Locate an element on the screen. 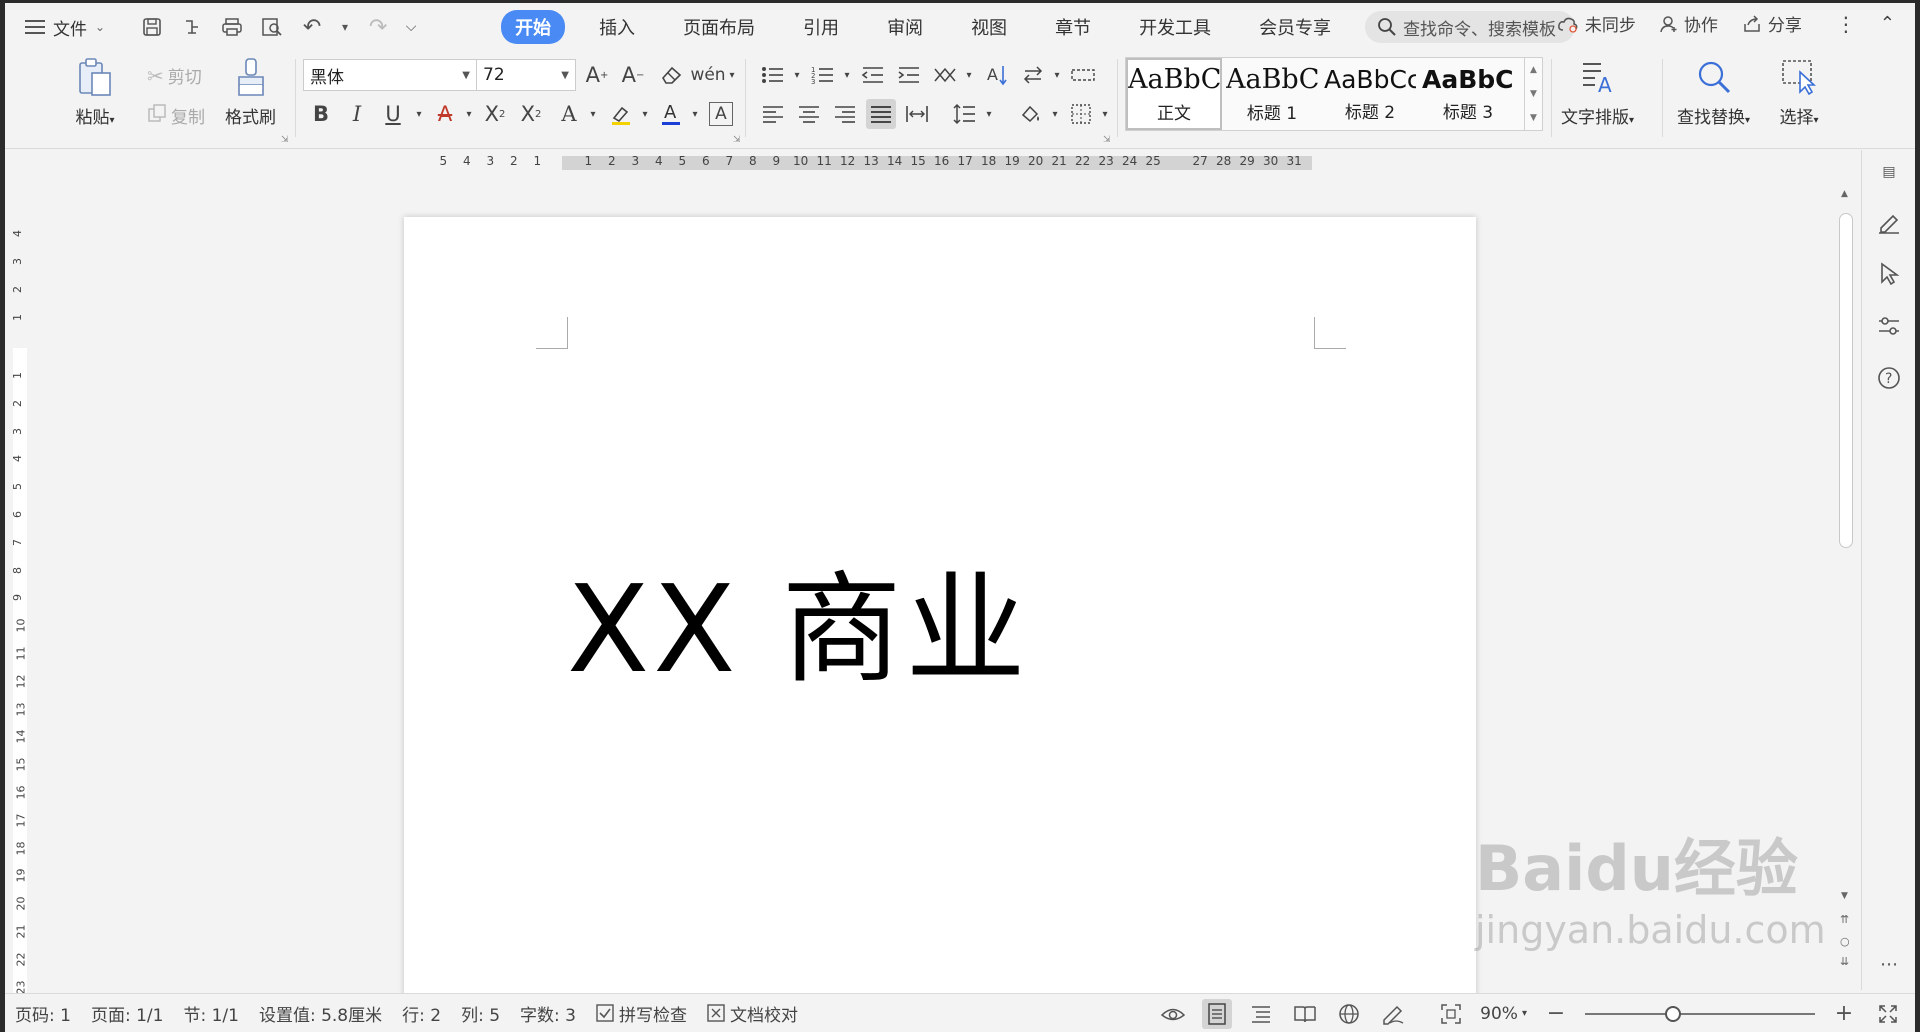 The height and width of the screenshot is (1032, 1920). tab-view: 视图 is located at coordinates (989, 27).